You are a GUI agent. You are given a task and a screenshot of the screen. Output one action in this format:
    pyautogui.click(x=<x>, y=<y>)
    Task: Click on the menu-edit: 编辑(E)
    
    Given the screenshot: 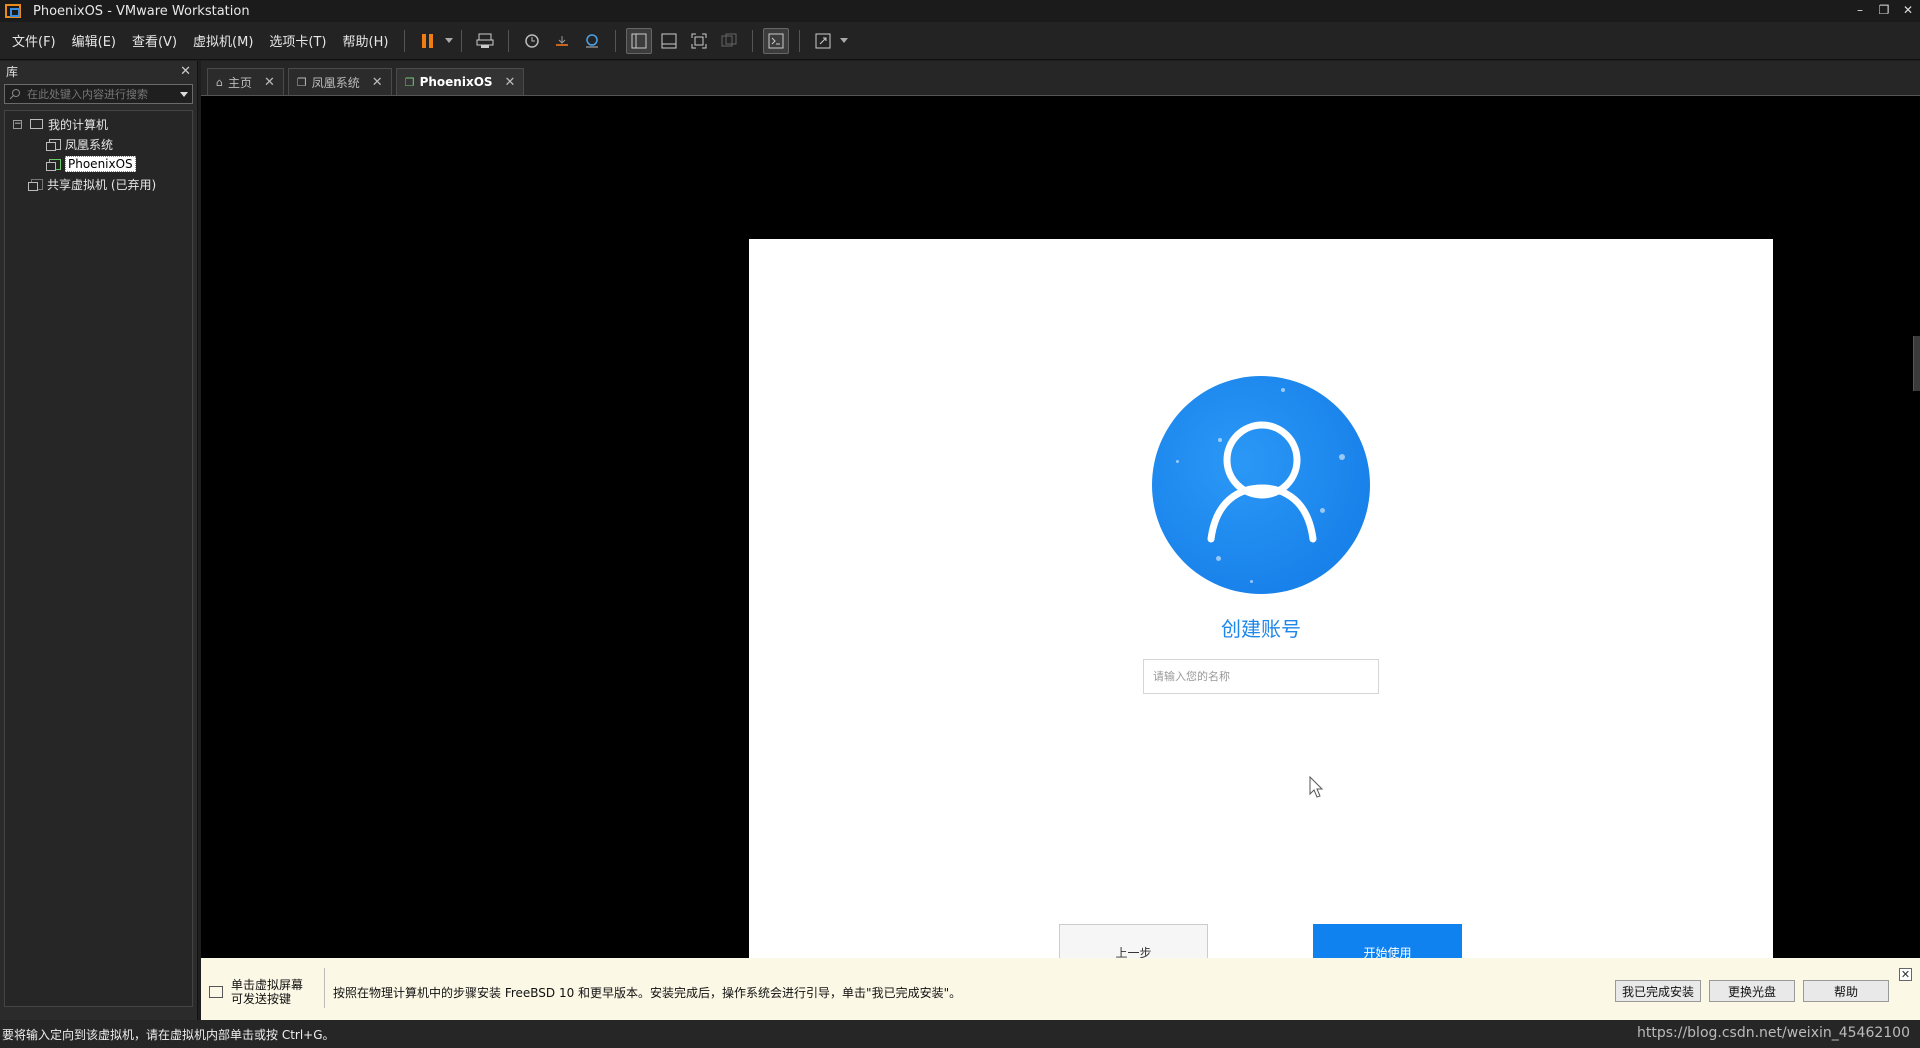 What is the action you would take?
    pyautogui.click(x=94, y=40)
    